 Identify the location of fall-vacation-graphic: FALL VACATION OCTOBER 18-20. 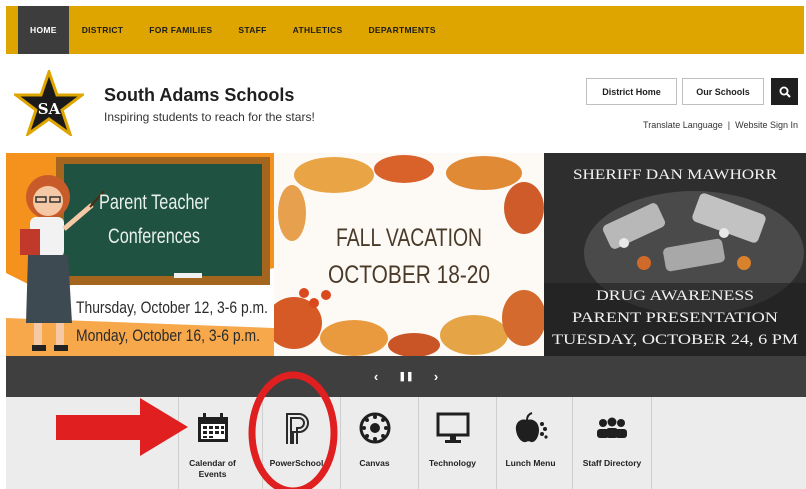
(409, 255).